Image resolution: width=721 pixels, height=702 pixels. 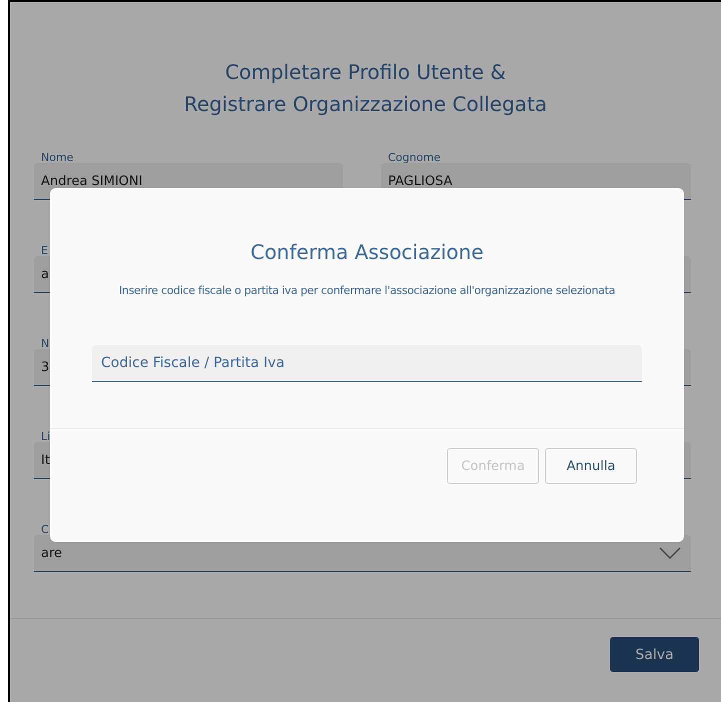 What do you see at coordinates (367, 290) in the screenshot?
I see `dialog-message: Inserire codice fiscale o partita iva per confermare l'associazione all'organizzazione selezionata` at bounding box center [367, 290].